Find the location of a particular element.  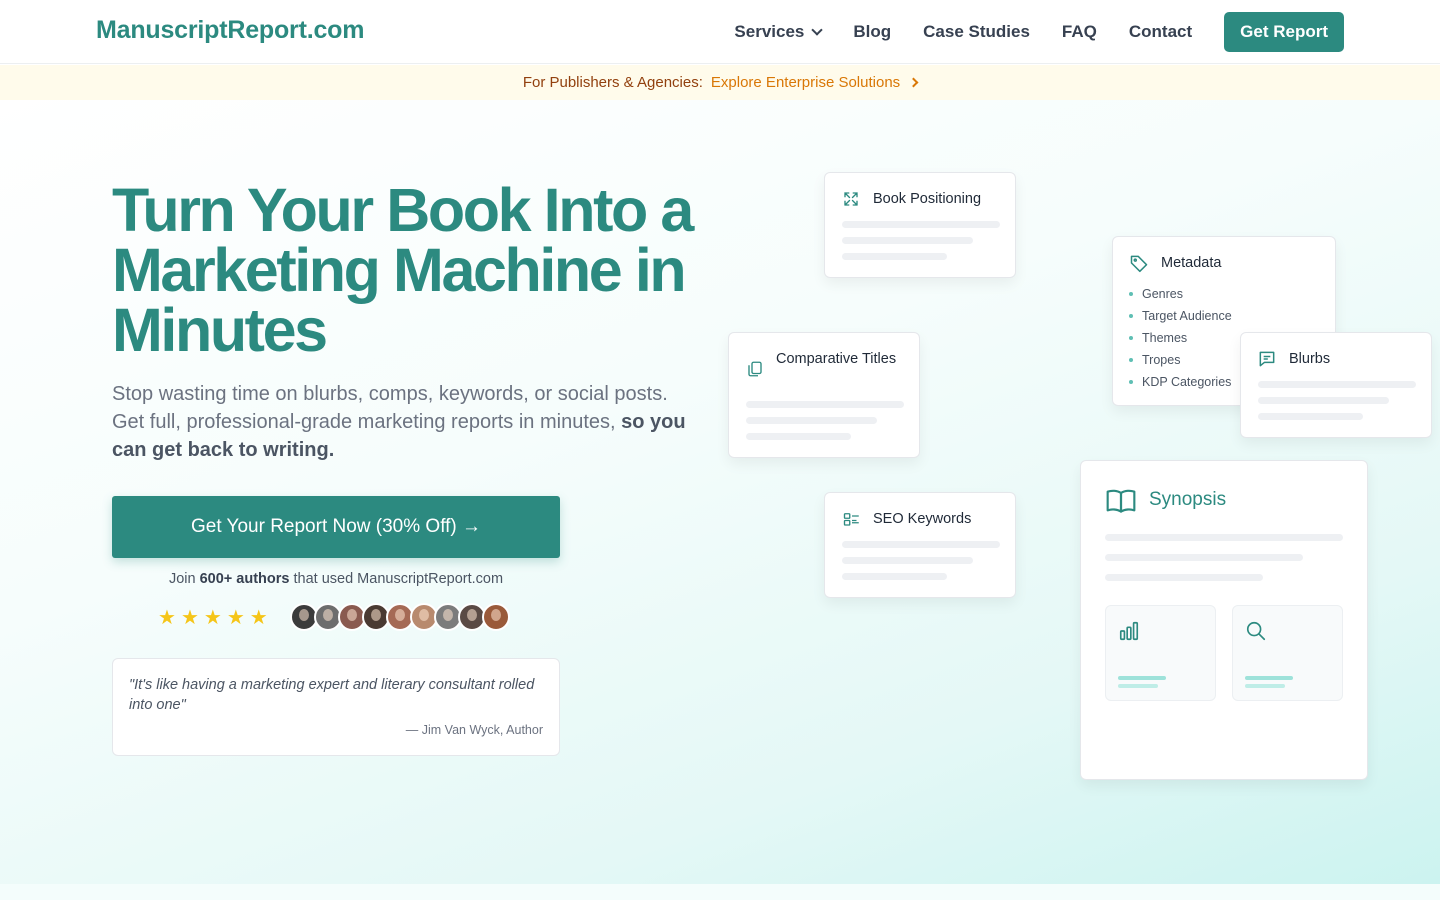

bar-chart-icon is located at coordinates (1129, 631).